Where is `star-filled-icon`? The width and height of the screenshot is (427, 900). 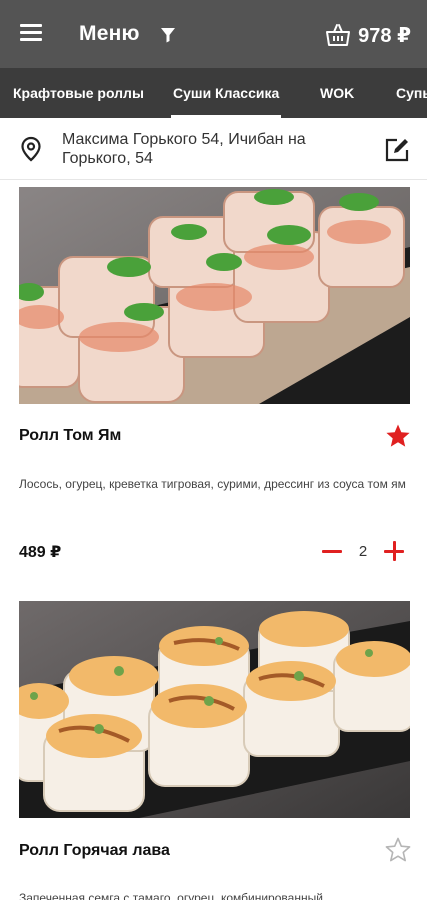 star-filled-icon is located at coordinates (398, 436).